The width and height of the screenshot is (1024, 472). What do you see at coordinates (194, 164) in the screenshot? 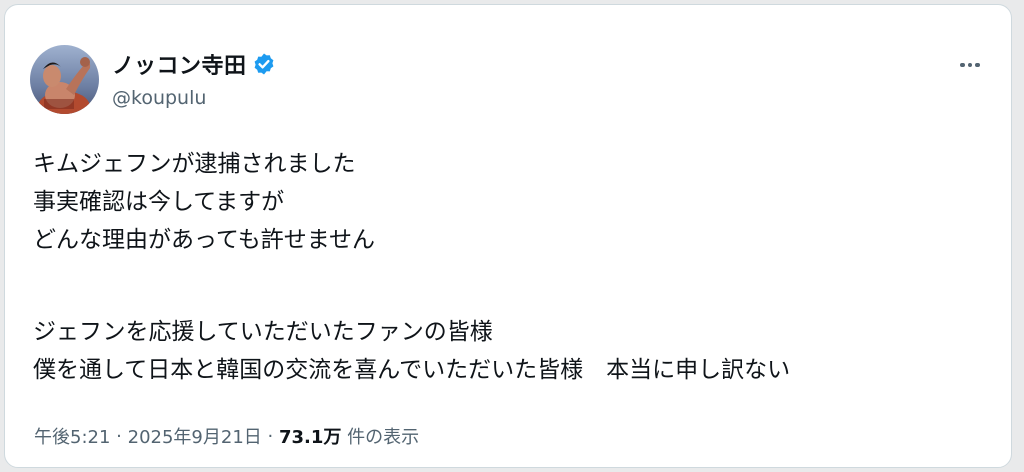
I see `tweet-line: キムジェフンが逮捕されました` at bounding box center [194, 164].